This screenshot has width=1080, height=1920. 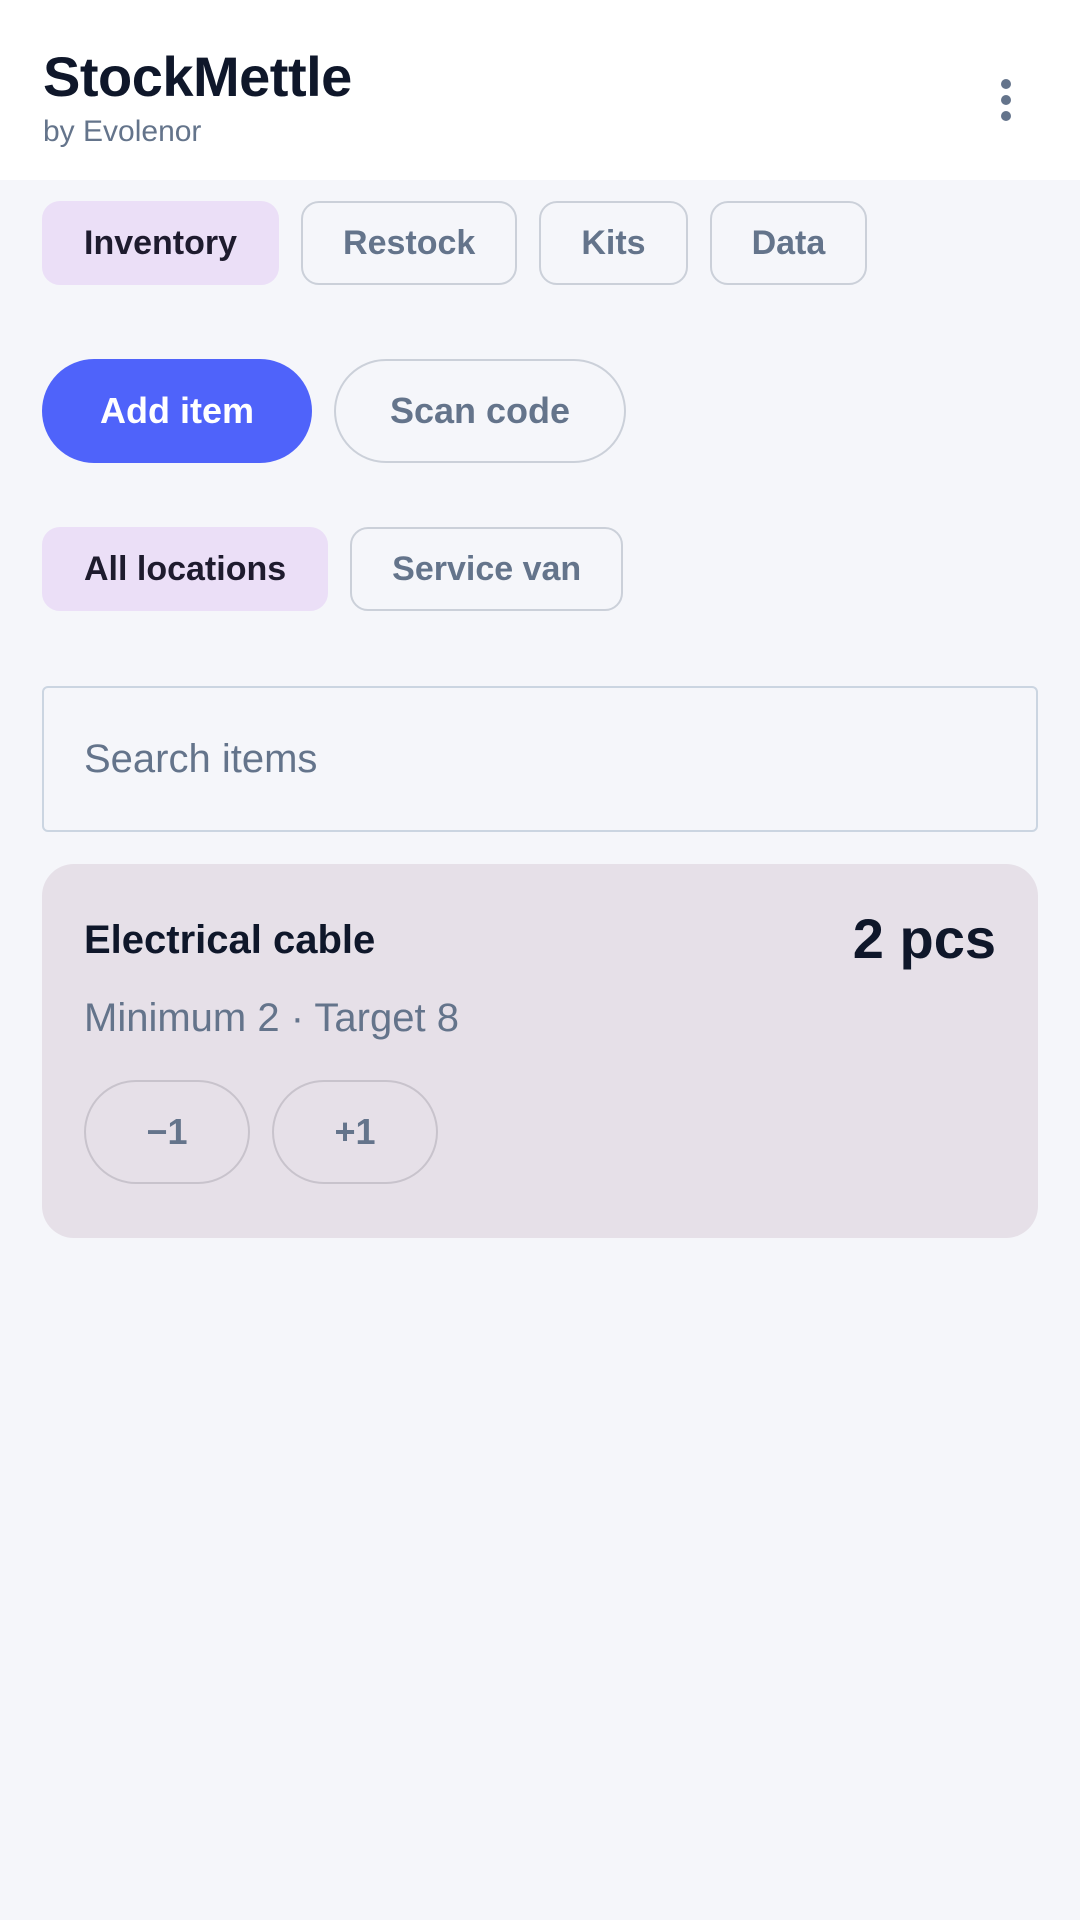 I want to click on increment-button: +1, so click(x=355, y=1132).